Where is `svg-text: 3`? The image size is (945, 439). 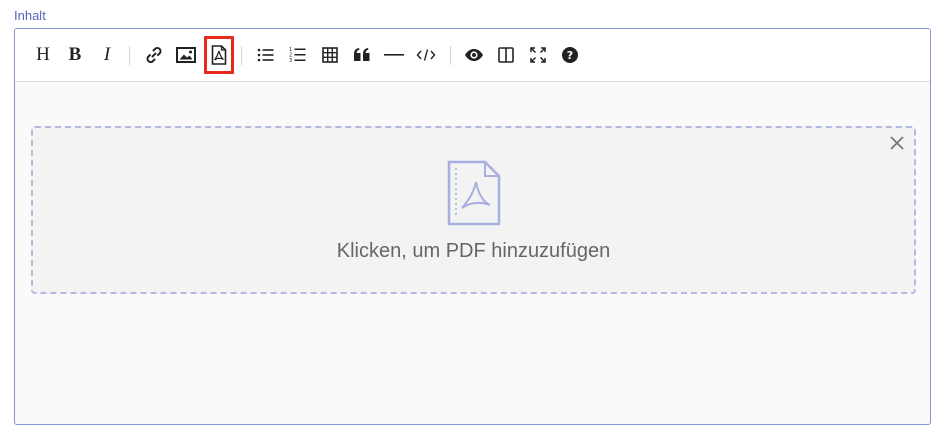
svg-text: 3 is located at coordinates (290, 61).